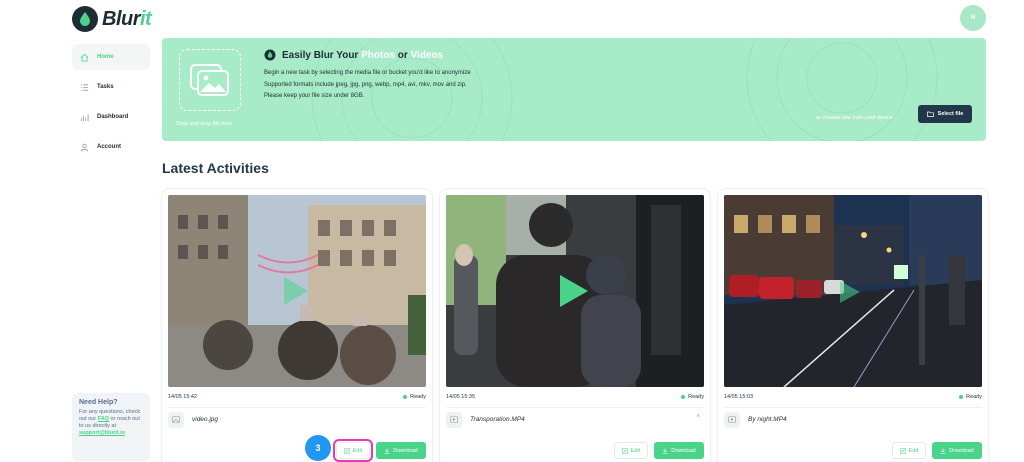  Describe the element at coordinates (853, 417) in the screenshot. I see `file-row: By night.MP4` at that location.